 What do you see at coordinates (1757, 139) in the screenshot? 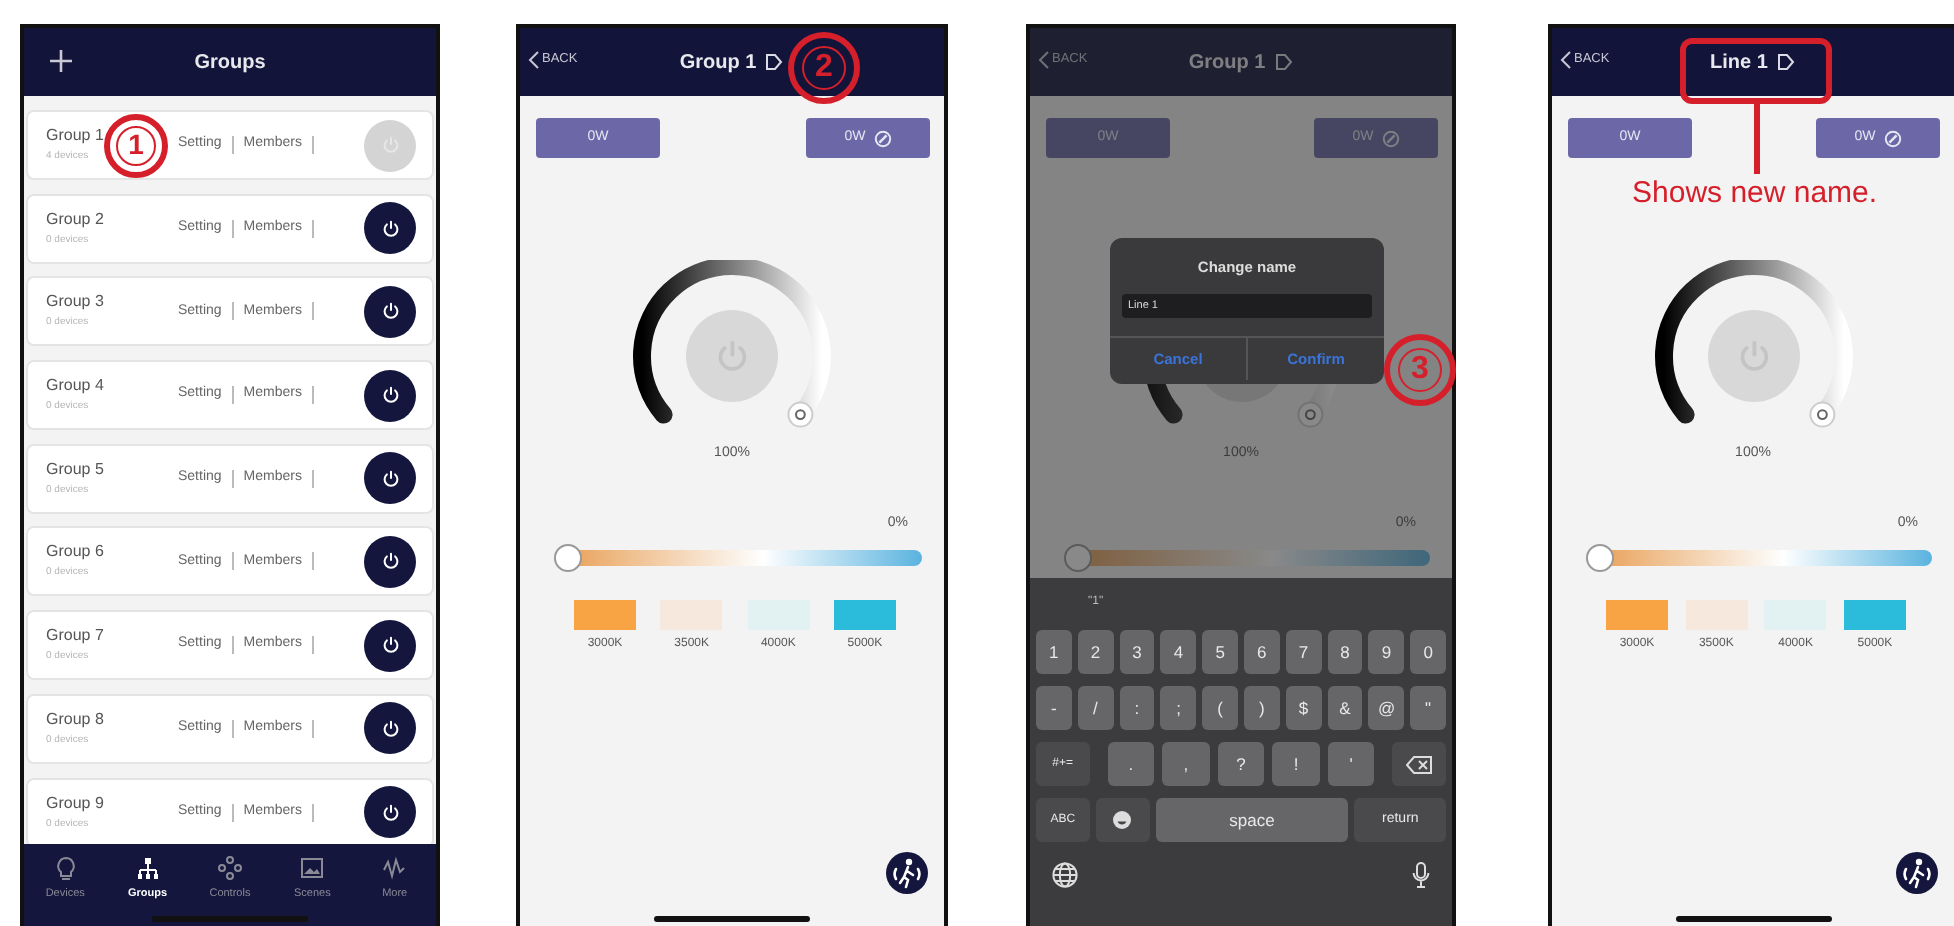
I see `leader-line` at bounding box center [1757, 139].